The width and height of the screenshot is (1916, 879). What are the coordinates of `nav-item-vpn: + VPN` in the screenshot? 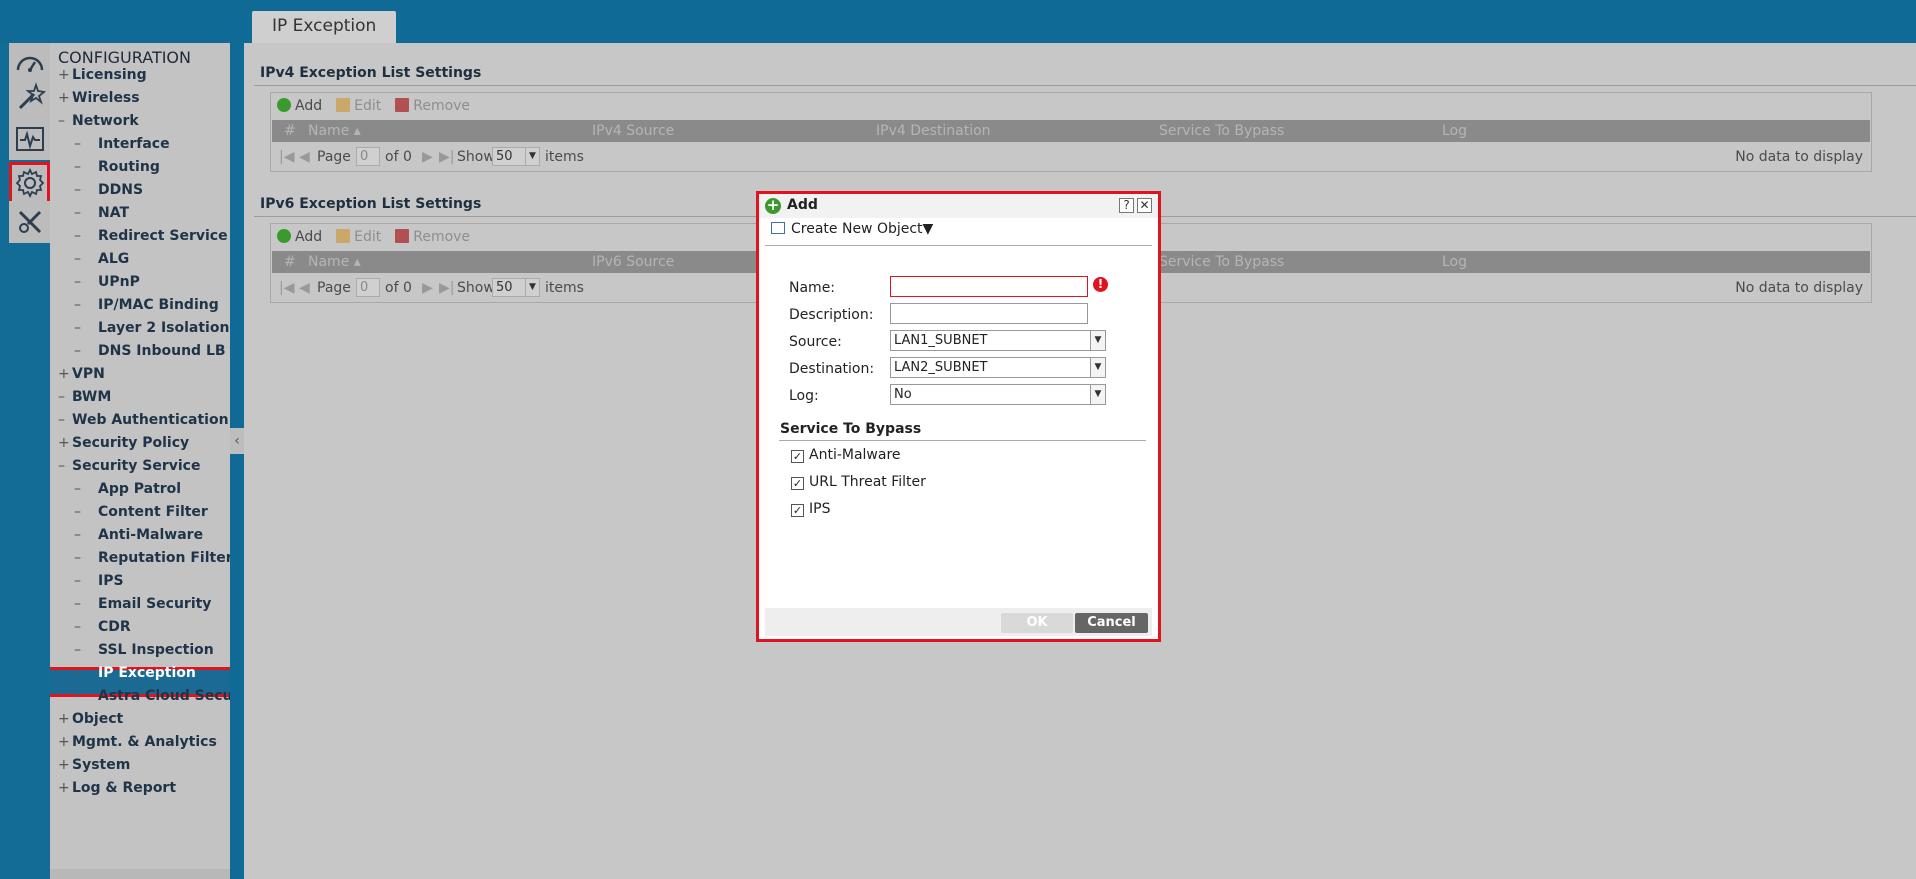 It's located at (81, 374).